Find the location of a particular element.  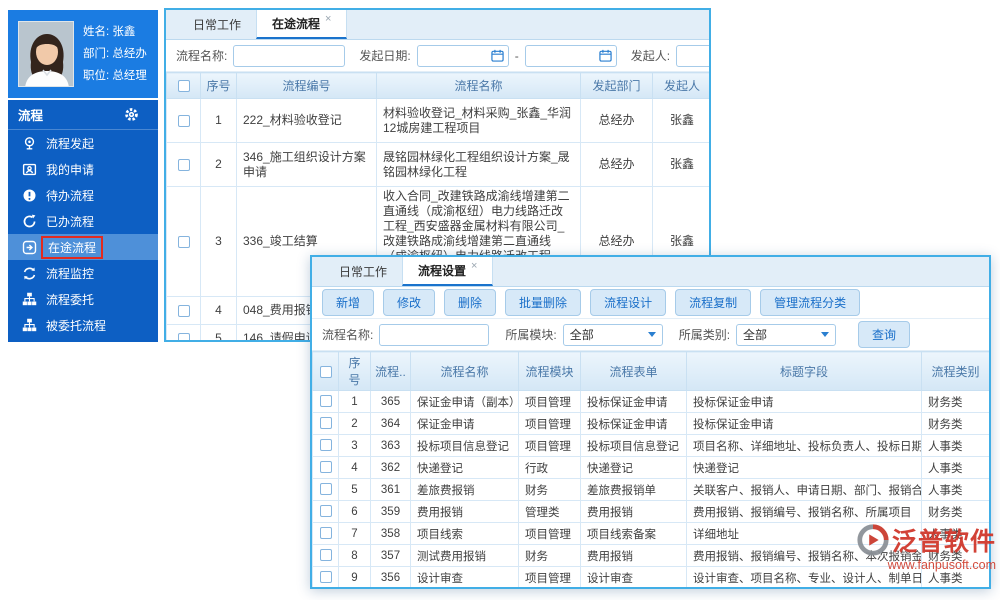

cell: 2 is located at coordinates (354, 423).